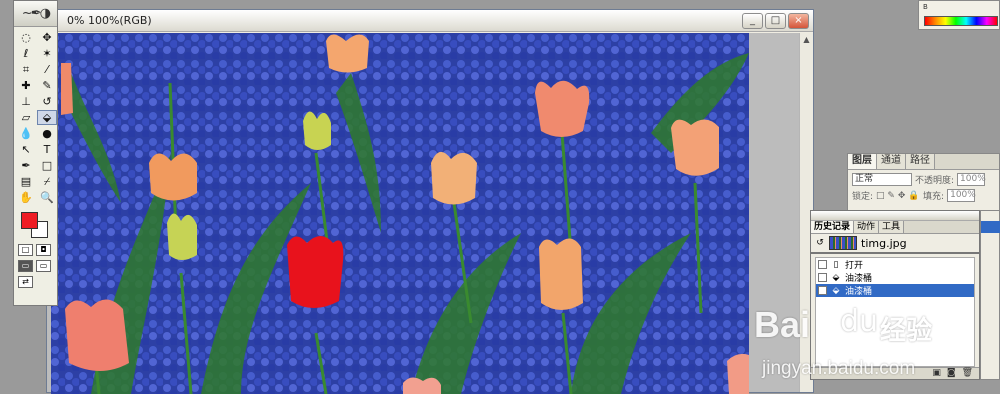 The height and width of the screenshot is (394, 1000). What do you see at coordinates (752, 21) in the screenshot?
I see `minimize-button: _` at bounding box center [752, 21].